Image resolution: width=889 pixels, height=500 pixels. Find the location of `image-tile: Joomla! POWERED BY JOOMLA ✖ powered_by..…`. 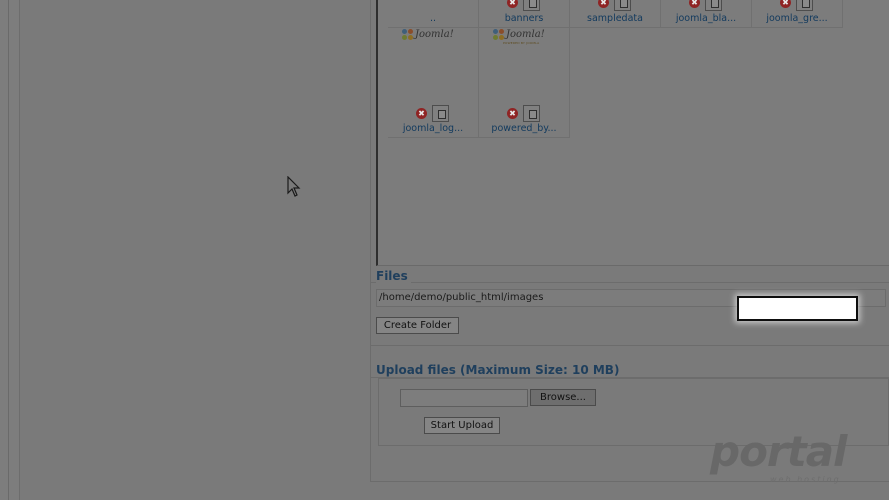

image-tile: Joomla! POWERED BY JOOMLA ✖ powered_by..… is located at coordinates (524, 83).